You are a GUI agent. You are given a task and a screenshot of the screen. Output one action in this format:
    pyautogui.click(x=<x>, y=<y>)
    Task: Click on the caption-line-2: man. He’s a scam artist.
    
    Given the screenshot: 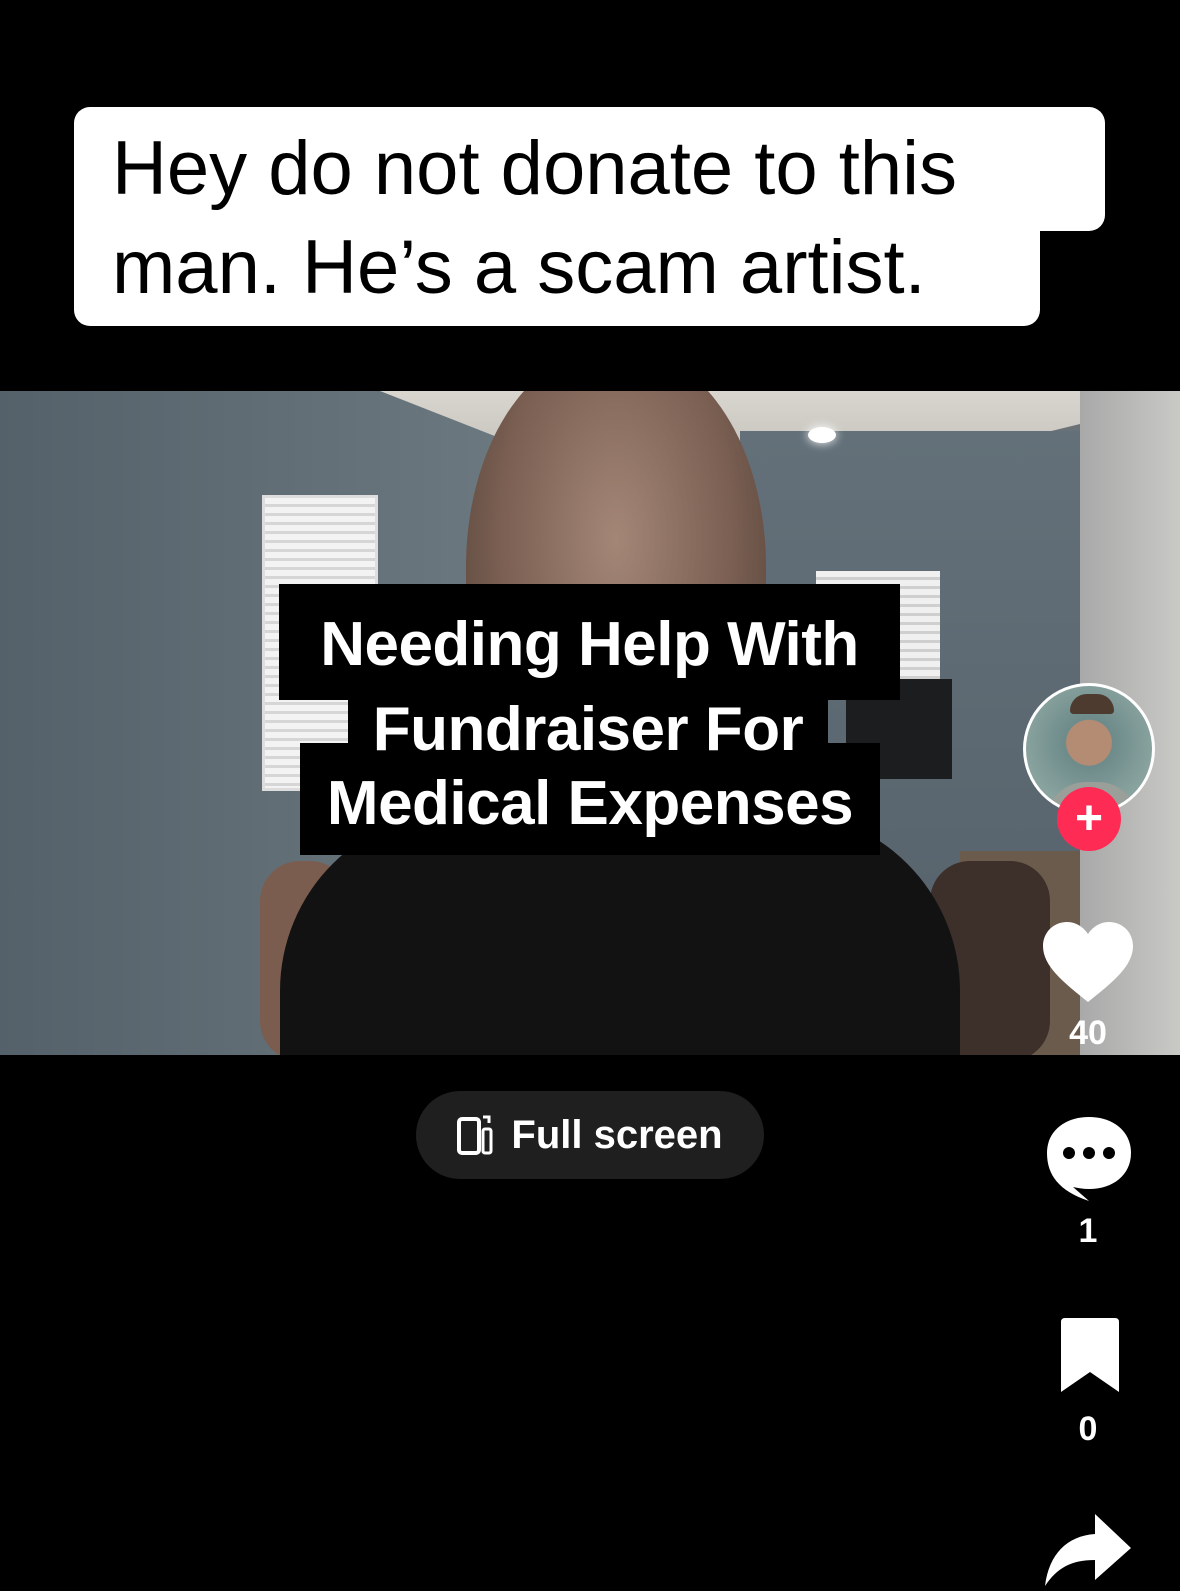 What is the action you would take?
    pyautogui.click(x=557, y=272)
    